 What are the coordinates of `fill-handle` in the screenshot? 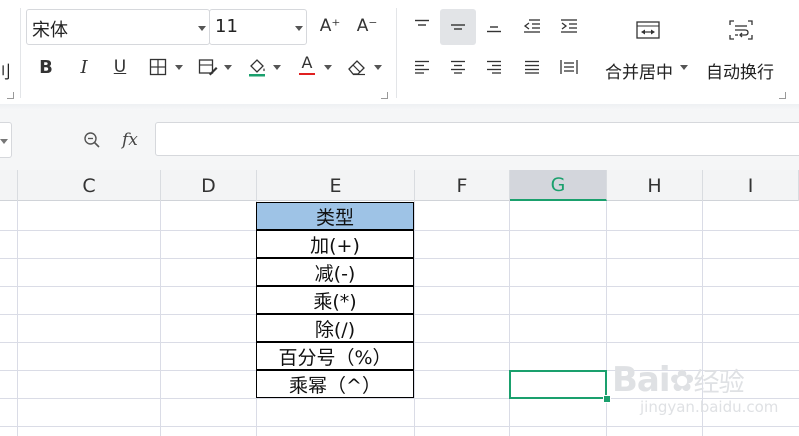 It's located at (607, 399).